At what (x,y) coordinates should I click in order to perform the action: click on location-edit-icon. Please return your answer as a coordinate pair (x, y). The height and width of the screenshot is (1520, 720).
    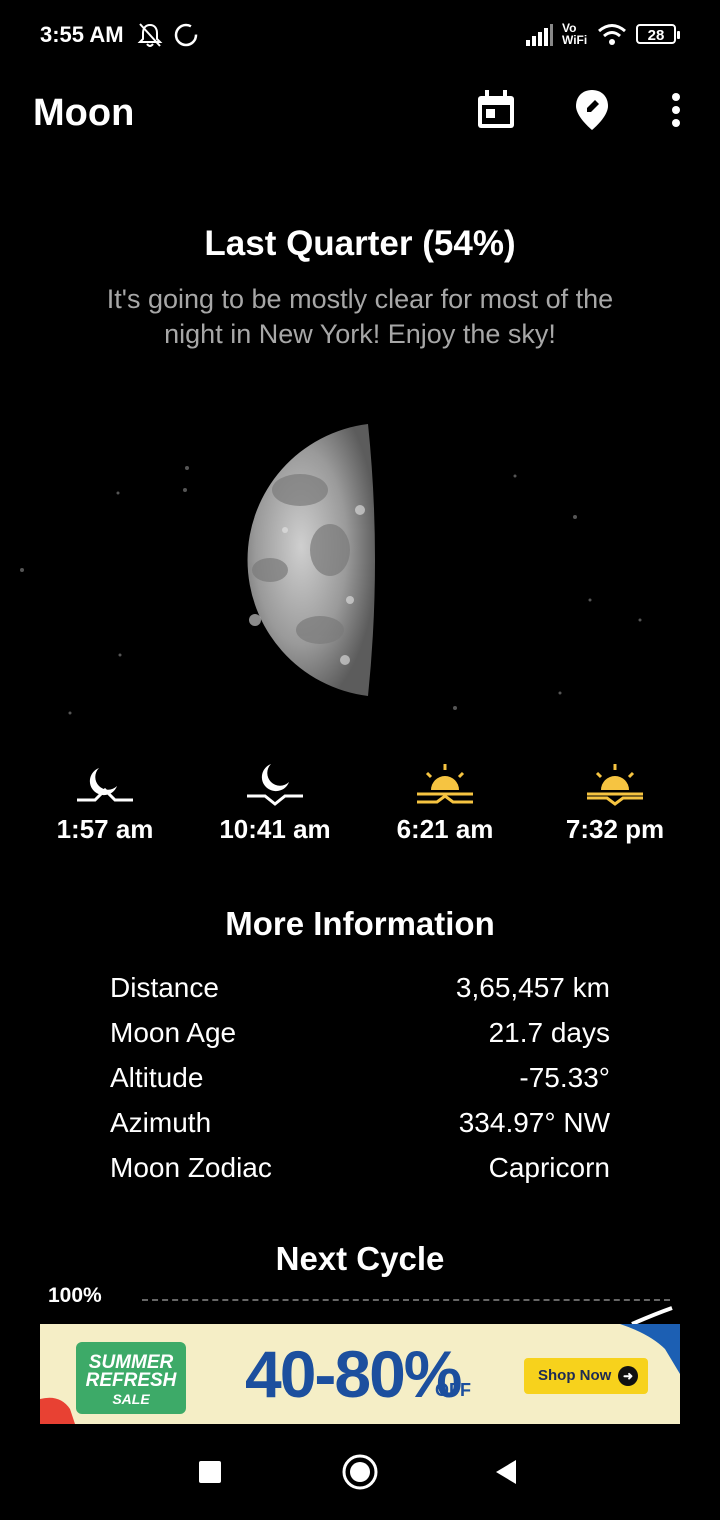
    Looking at the image, I should click on (592, 110).